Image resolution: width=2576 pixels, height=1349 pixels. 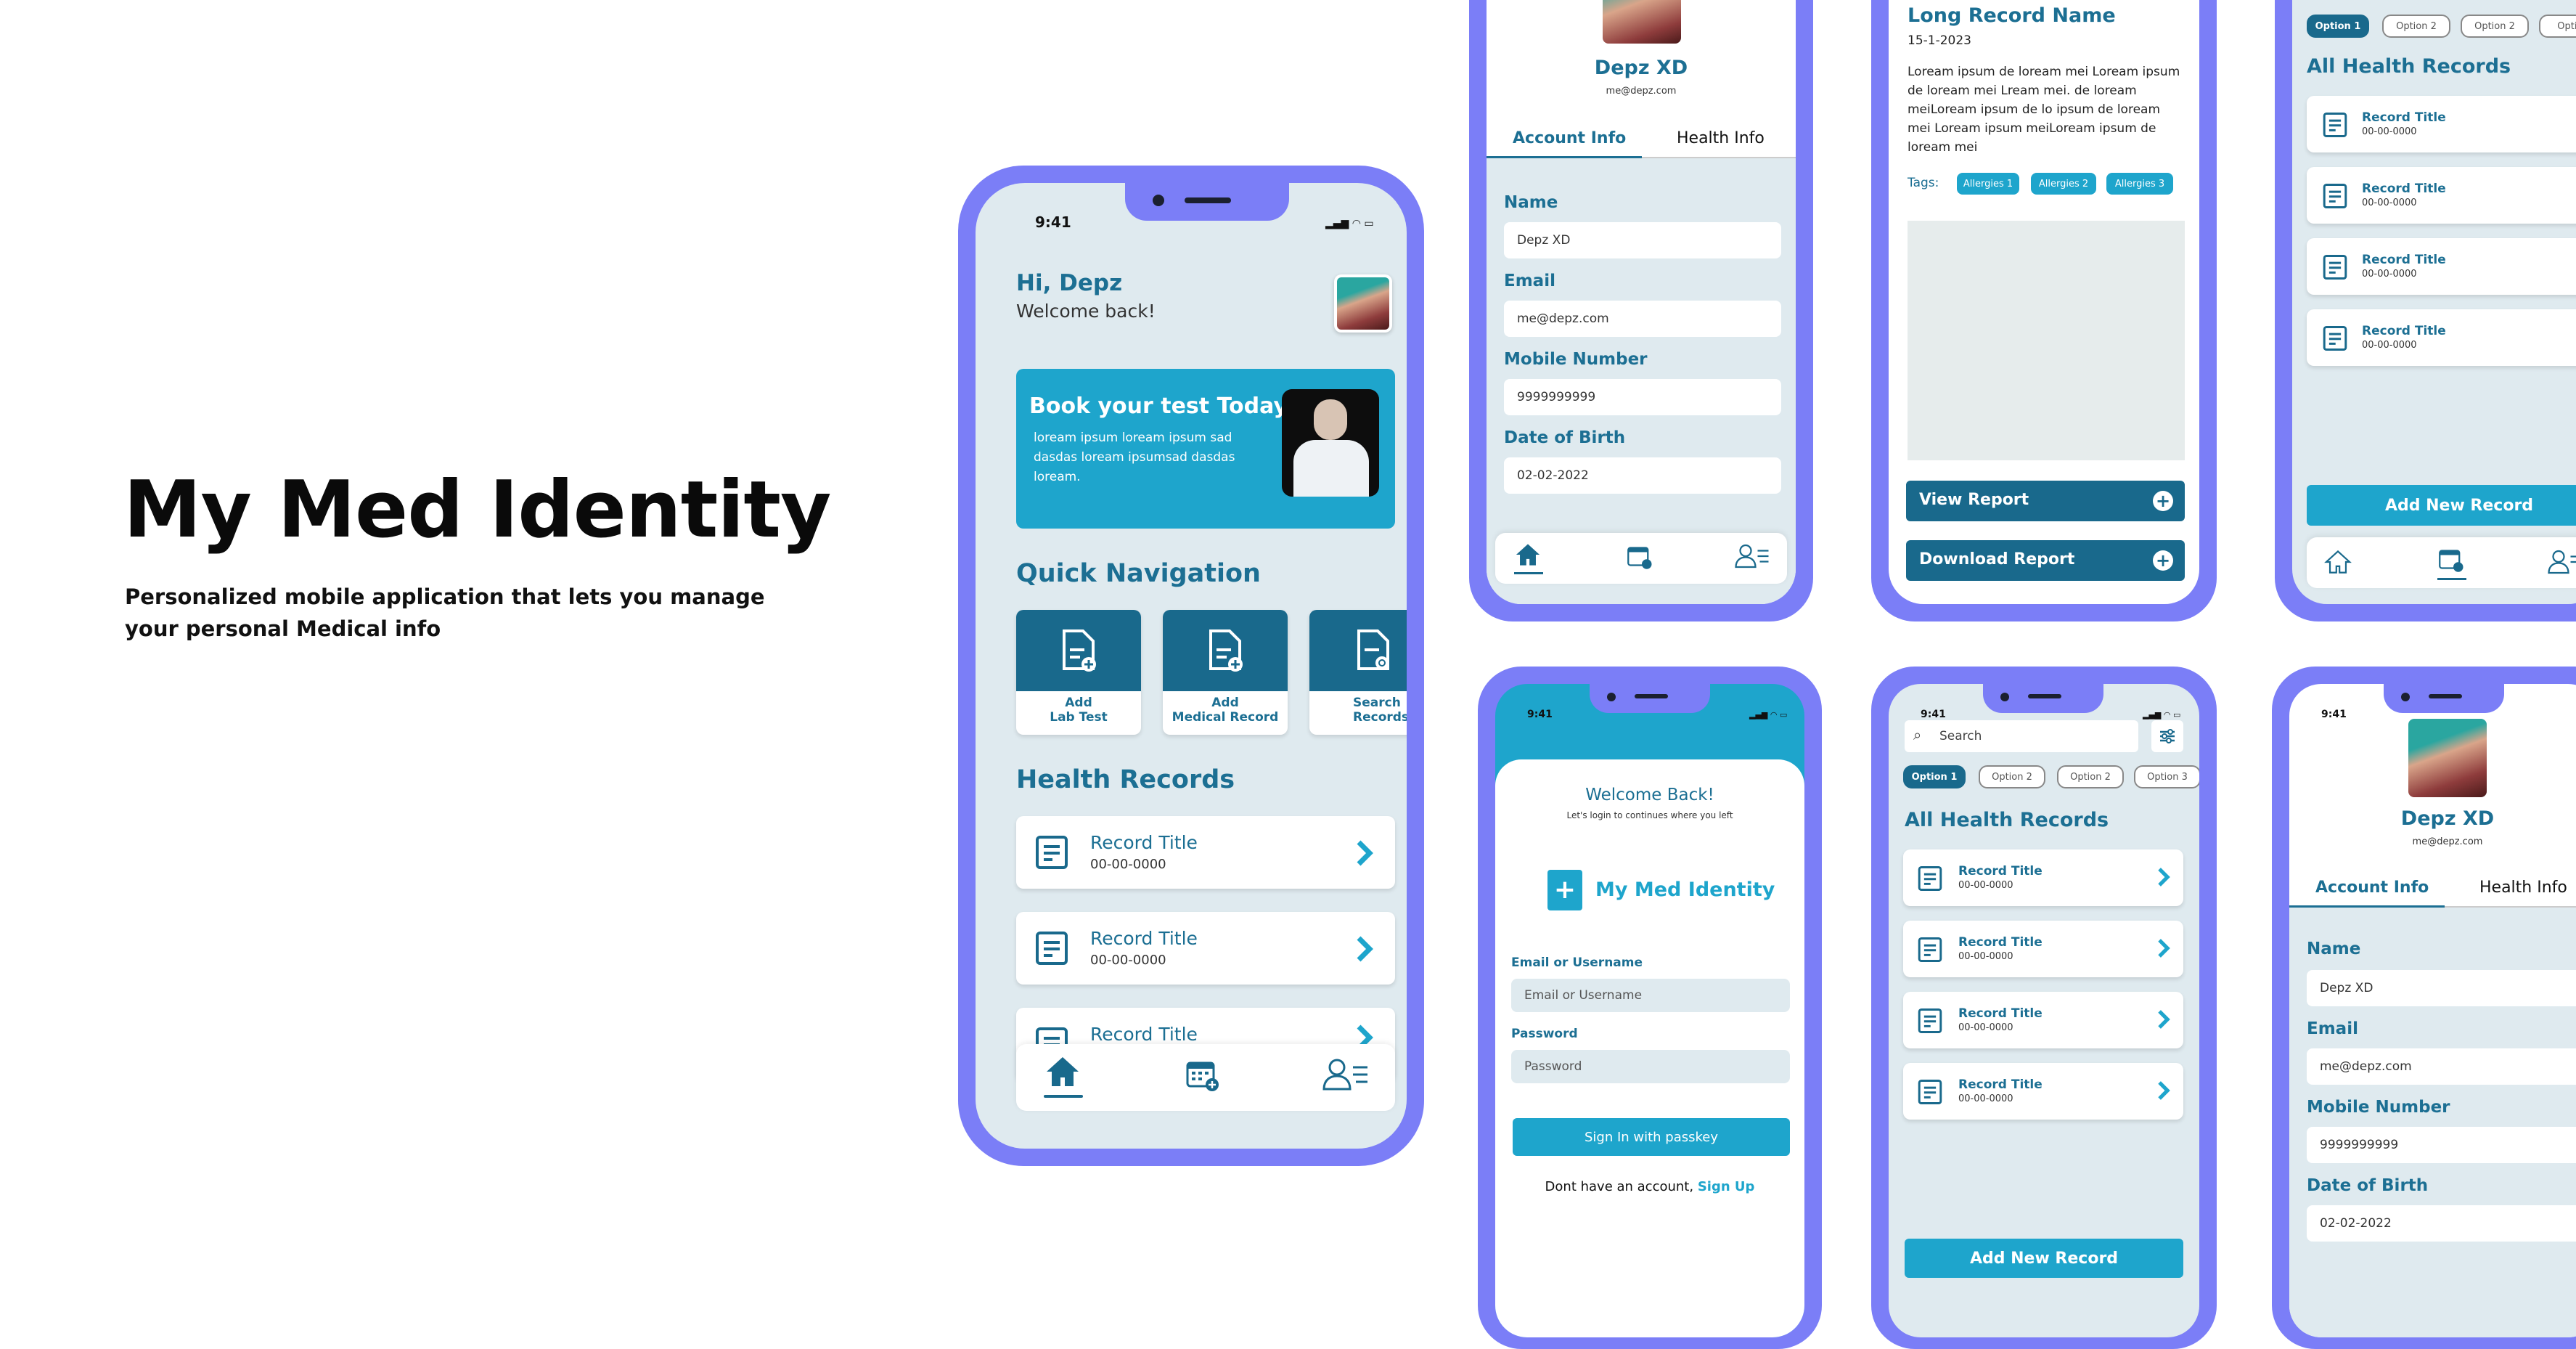 I want to click on view-report-label: View Report, so click(x=1974, y=500).